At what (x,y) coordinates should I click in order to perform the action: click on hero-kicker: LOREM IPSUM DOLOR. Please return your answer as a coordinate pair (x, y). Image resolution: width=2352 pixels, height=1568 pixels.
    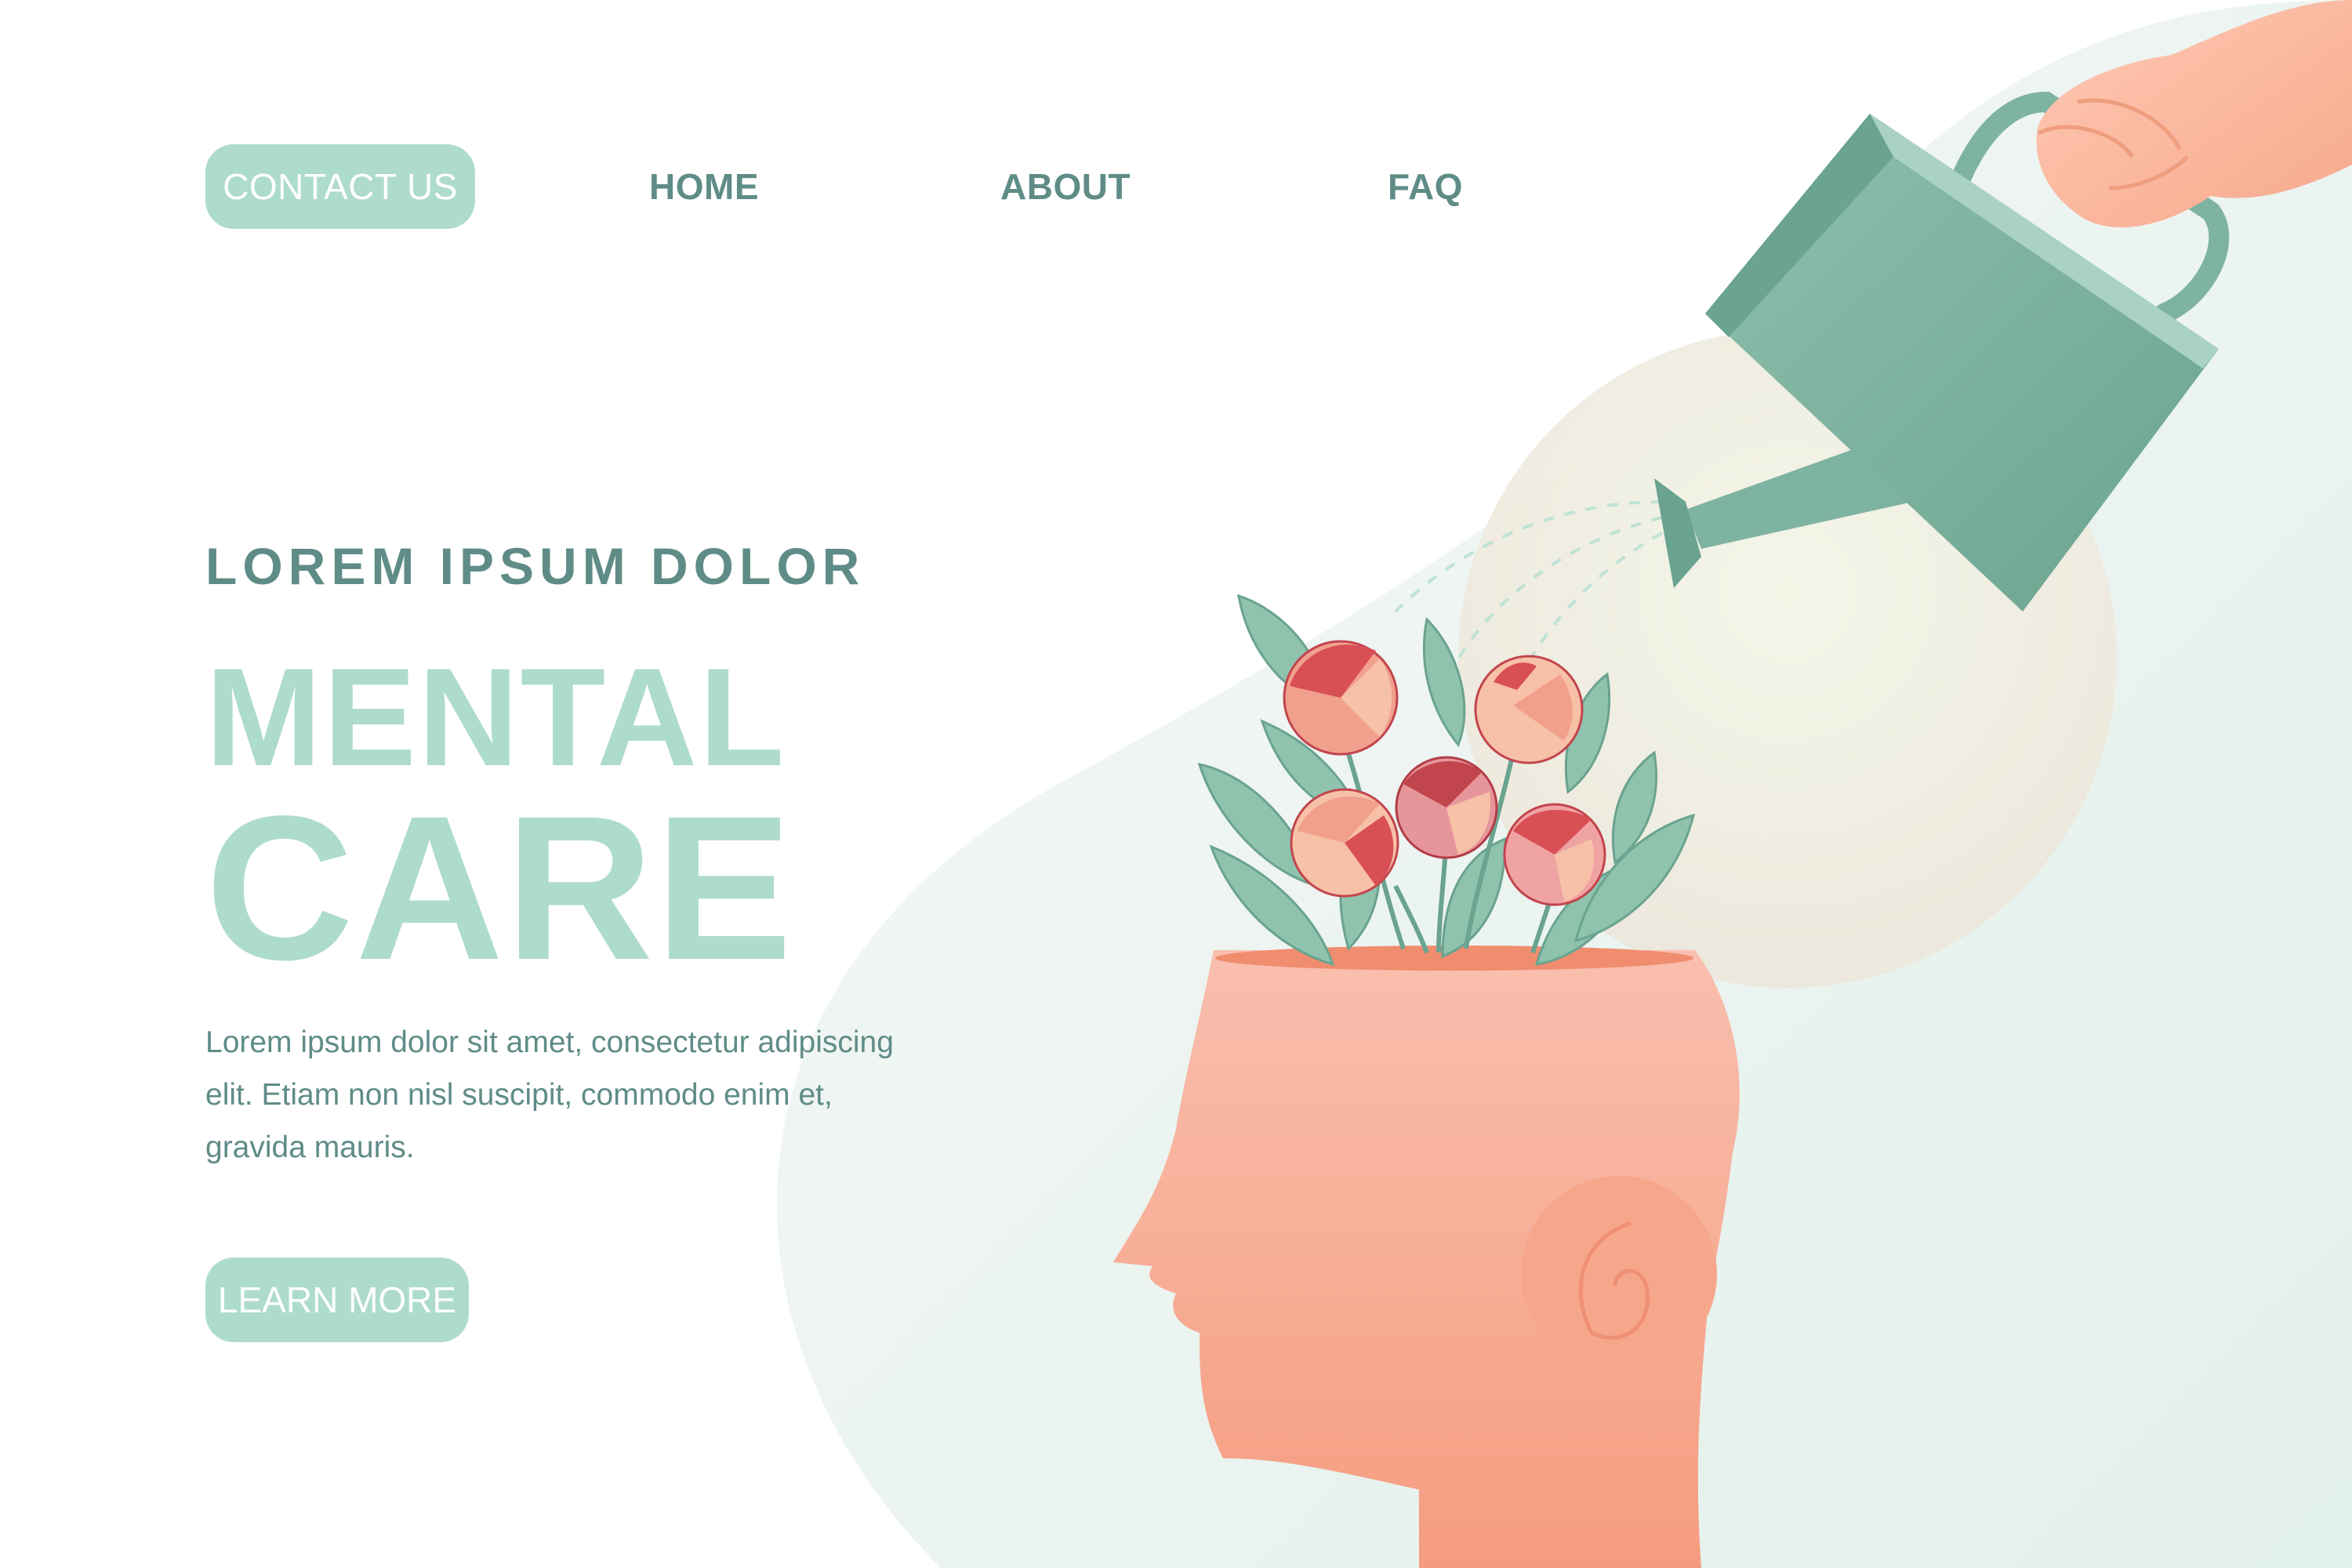
    Looking at the image, I should click on (535, 566).